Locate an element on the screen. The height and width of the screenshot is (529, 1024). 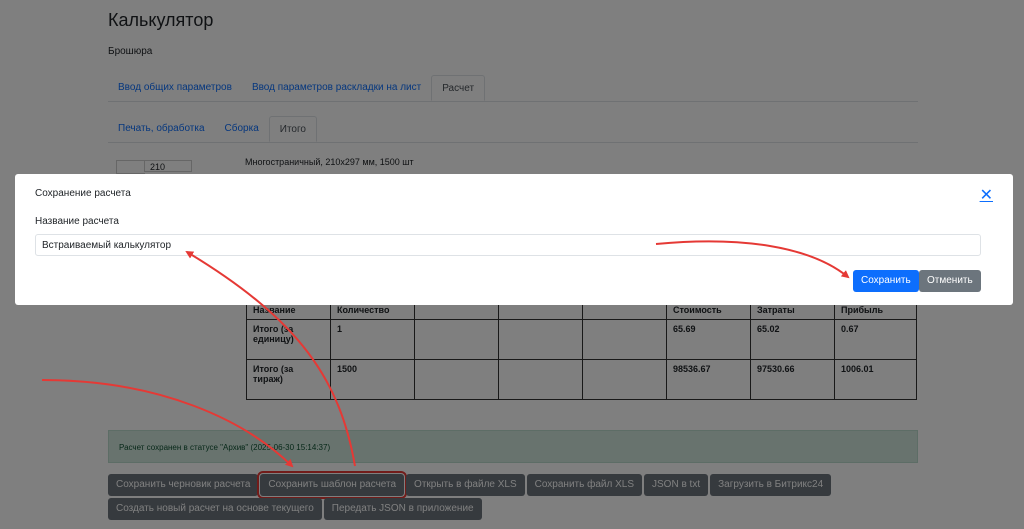
modal-title: Сохранение расчета is located at coordinates (83, 193).